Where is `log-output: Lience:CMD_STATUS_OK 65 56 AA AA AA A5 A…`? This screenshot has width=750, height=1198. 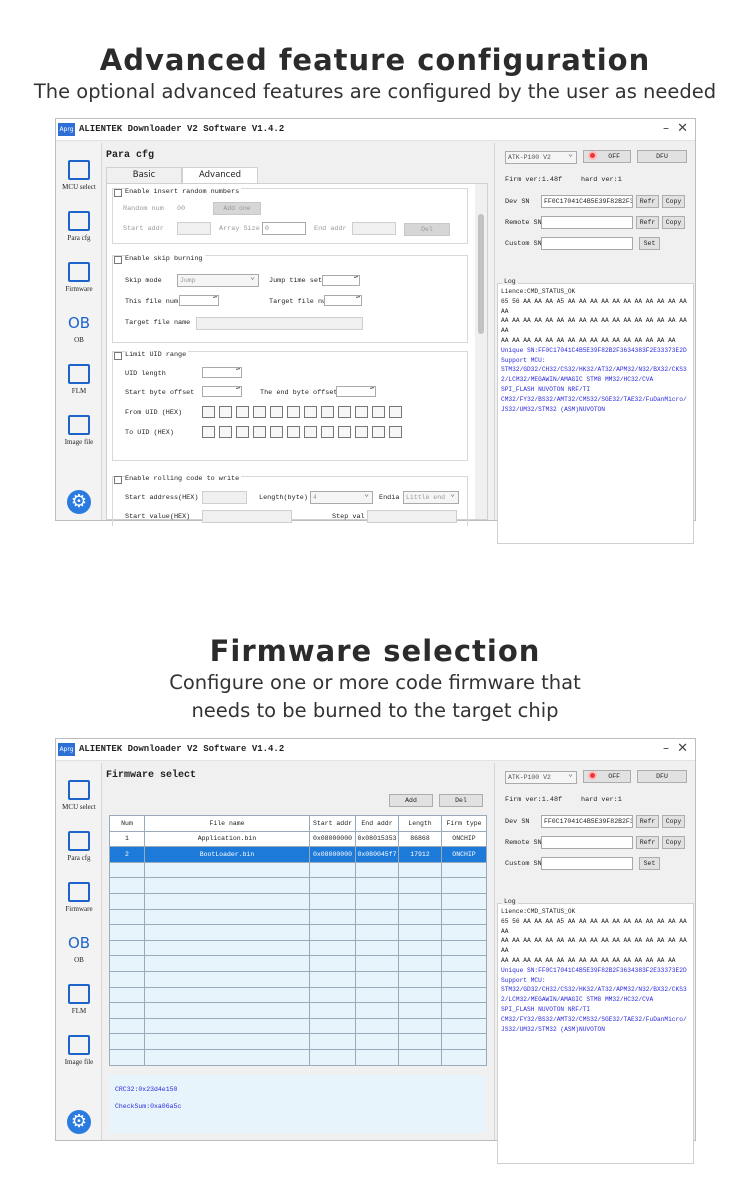
log-output: Lience:CMD_STATUS_OK 65 56 AA AA AA A5 A… is located at coordinates (595, 413).